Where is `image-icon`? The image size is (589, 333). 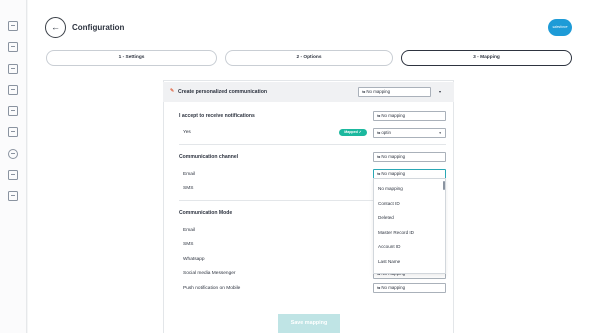 image-icon is located at coordinates (13, 69).